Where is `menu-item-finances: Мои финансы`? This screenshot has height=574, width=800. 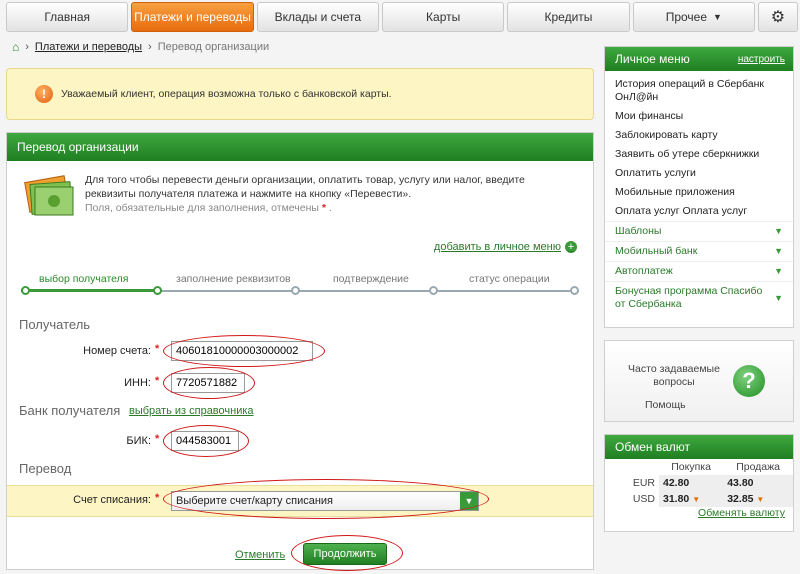
menu-item-finances: Мои финансы is located at coordinates (699, 116).